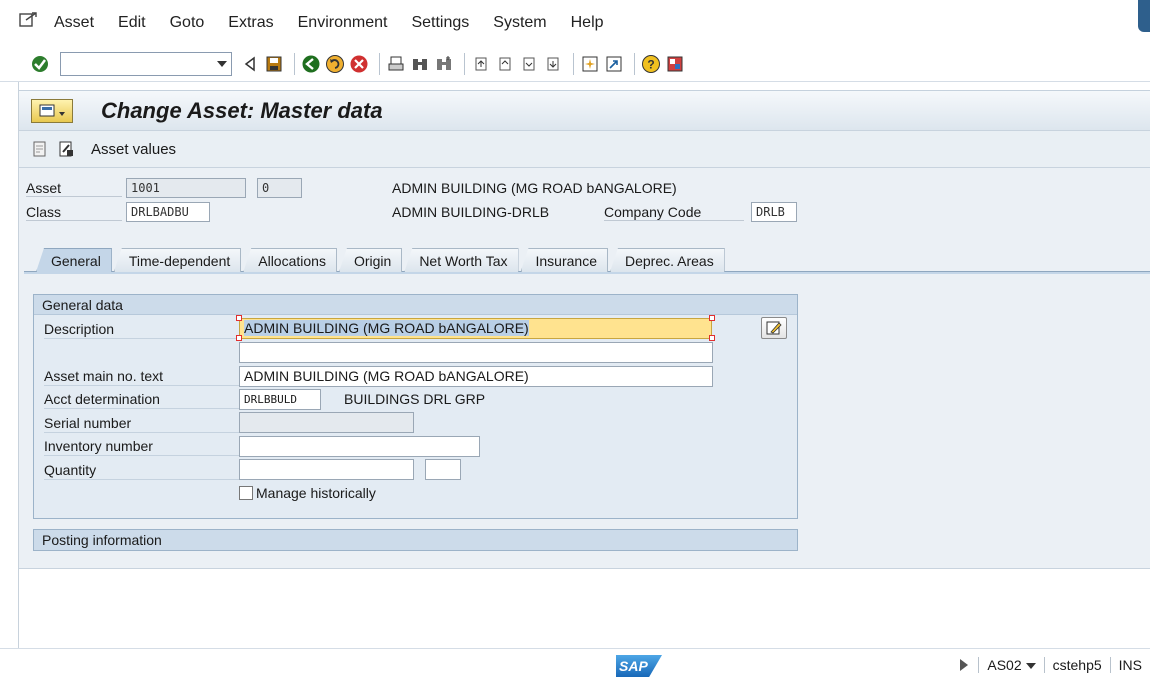 The image size is (1150, 682). What do you see at coordinates (774, 212) in the screenshot?
I see `company-code-field: DRLB` at bounding box center [774, 212].